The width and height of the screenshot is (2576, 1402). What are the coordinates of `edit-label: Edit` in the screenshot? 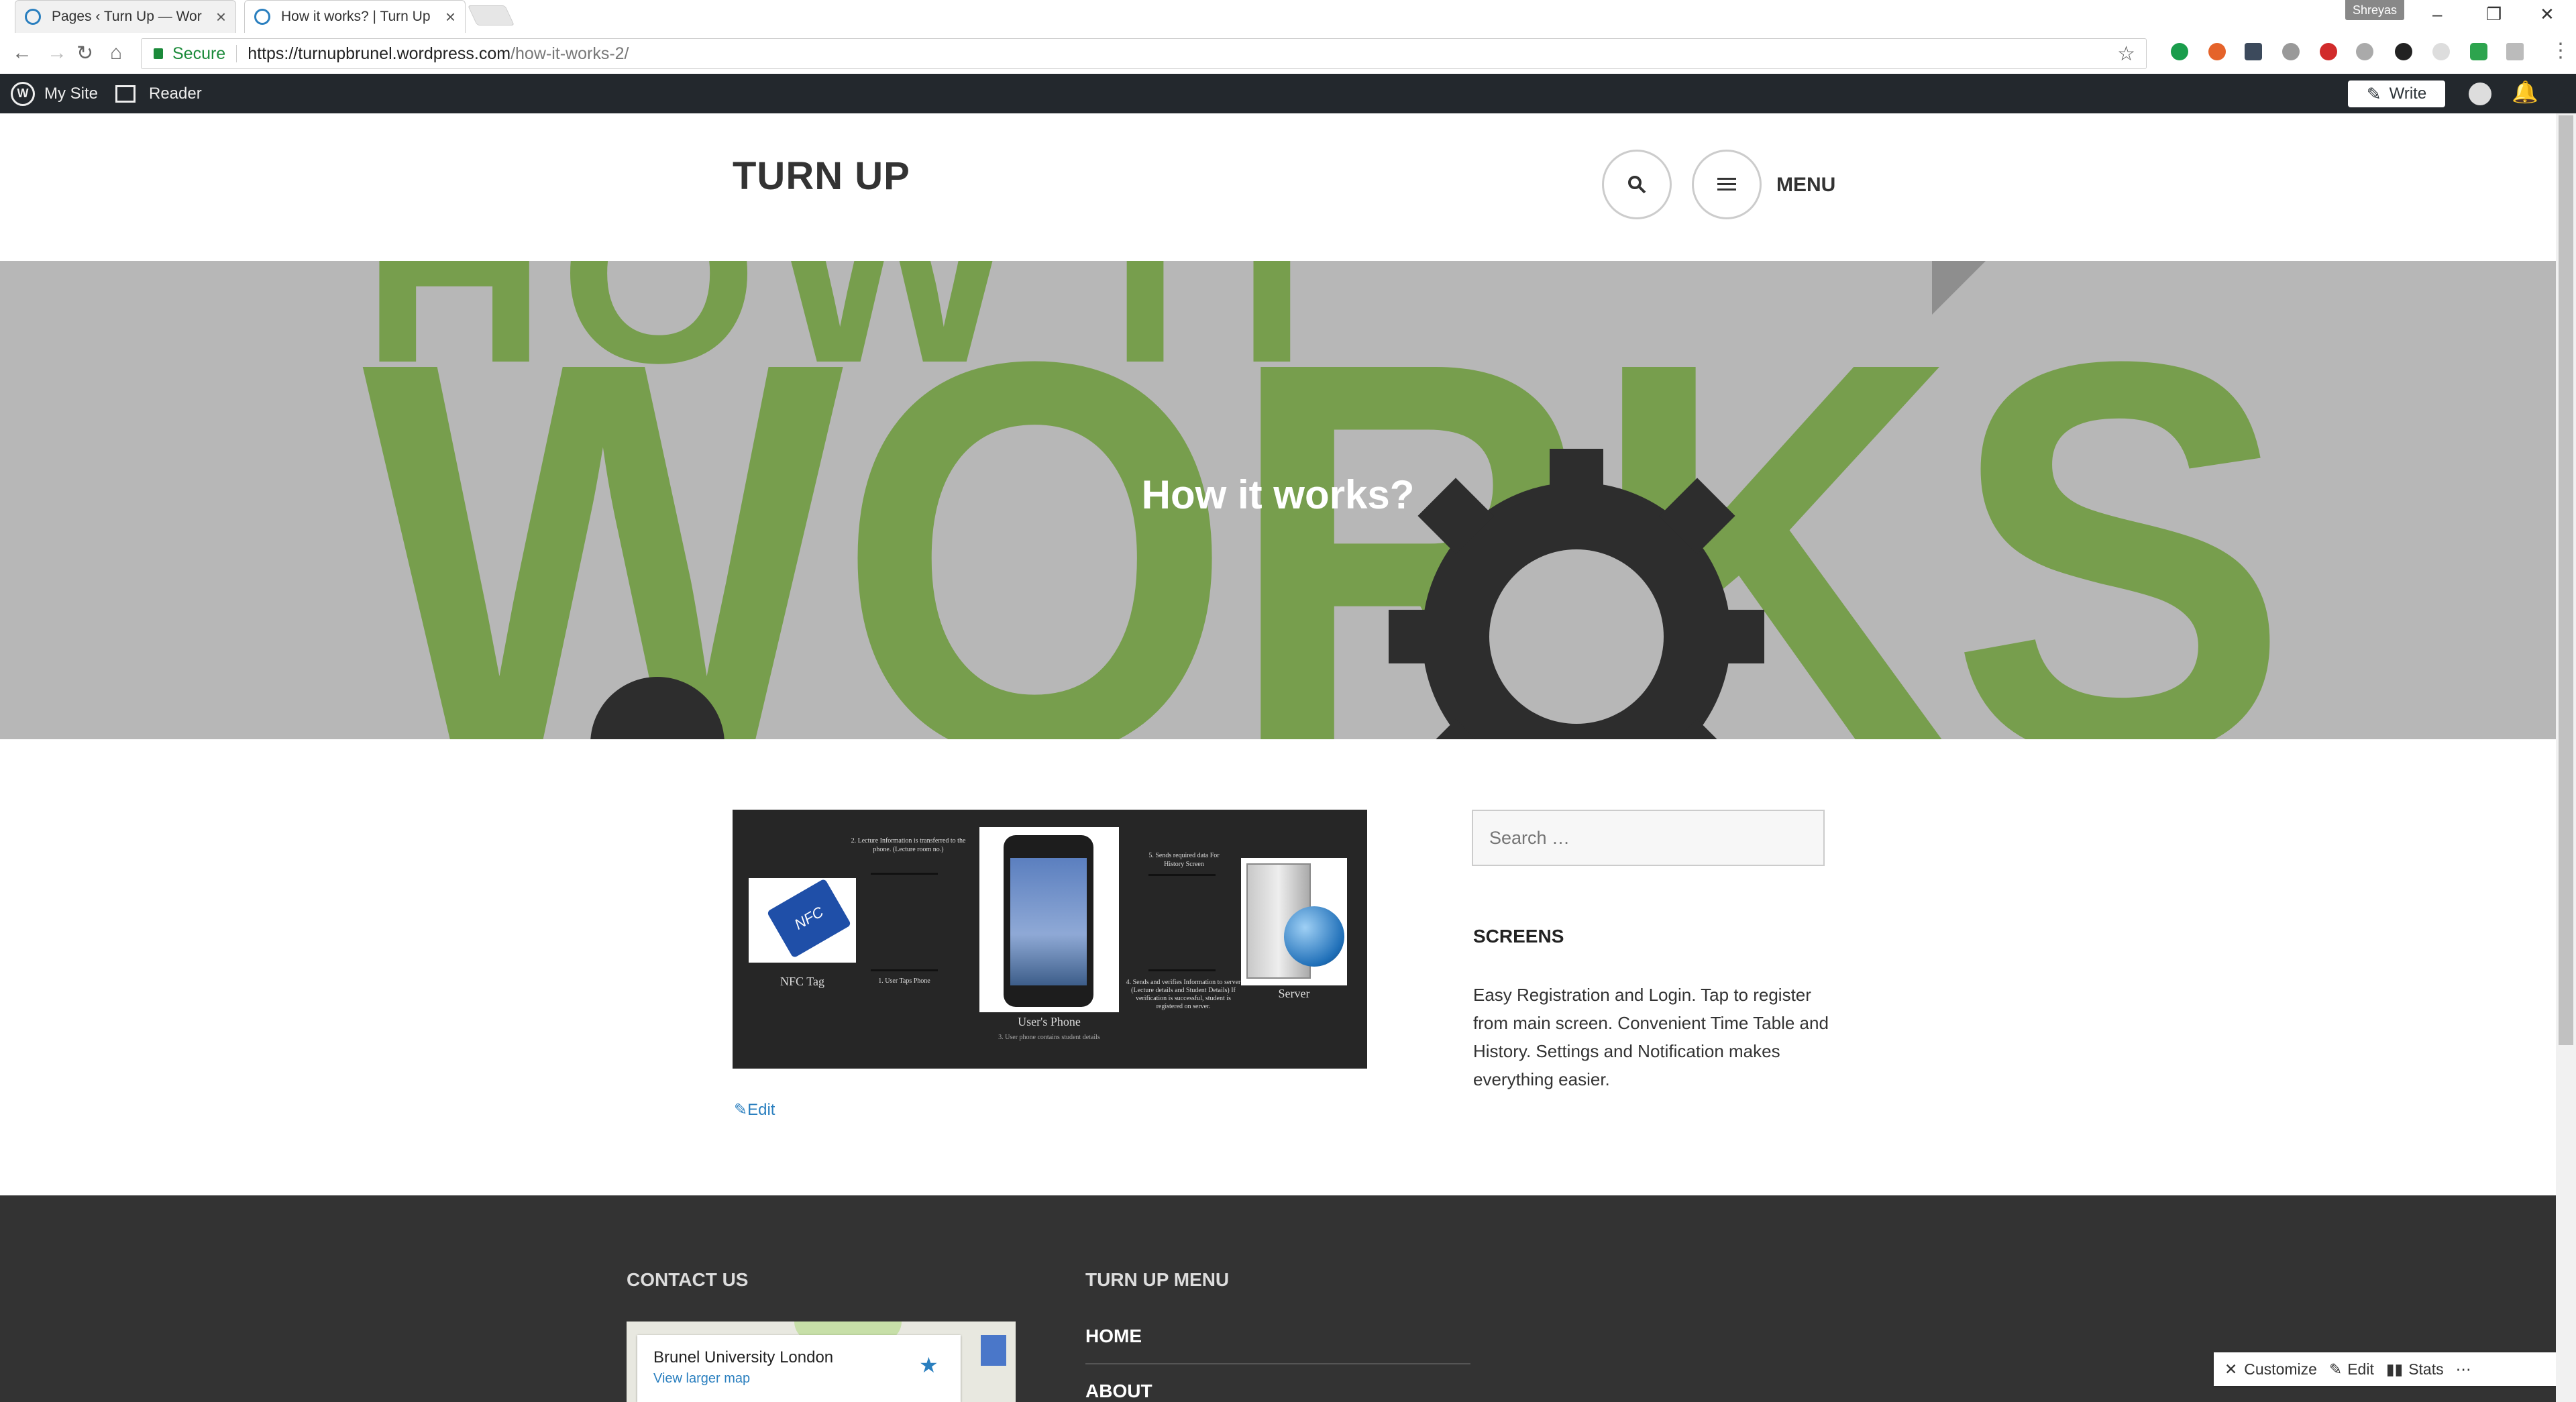 It's located at (761, 1110).